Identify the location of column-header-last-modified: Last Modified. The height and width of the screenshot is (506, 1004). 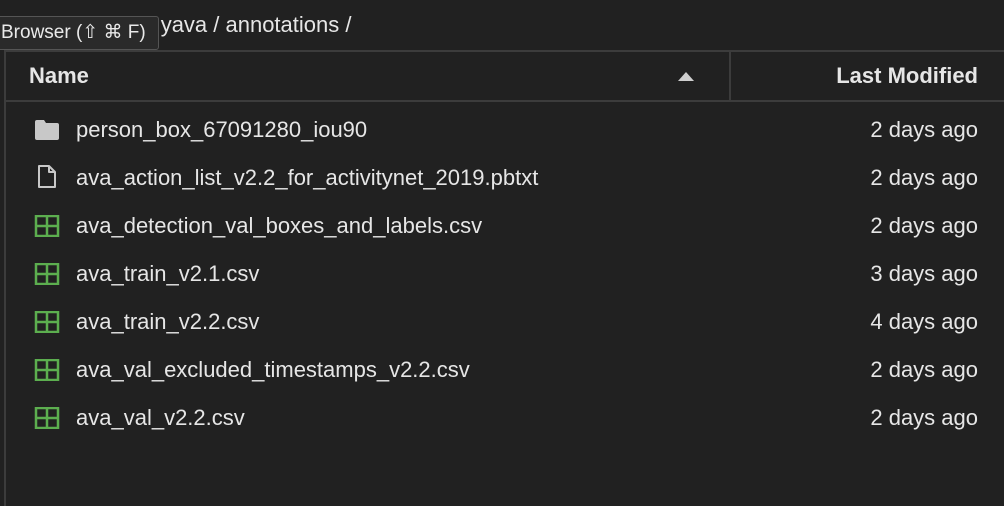
(907, 76).